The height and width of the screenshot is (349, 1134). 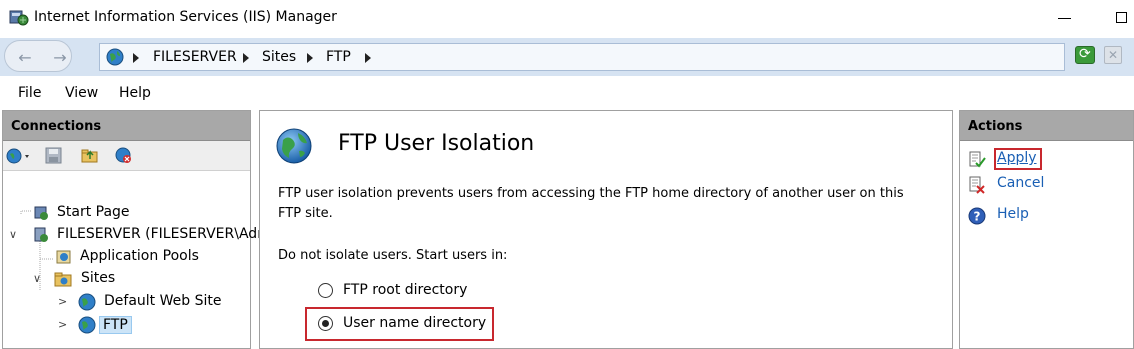 What do you see at coordinates (41, 213) in the screenshot?
I see `start-page-icon` at bounding box center [41, 213].